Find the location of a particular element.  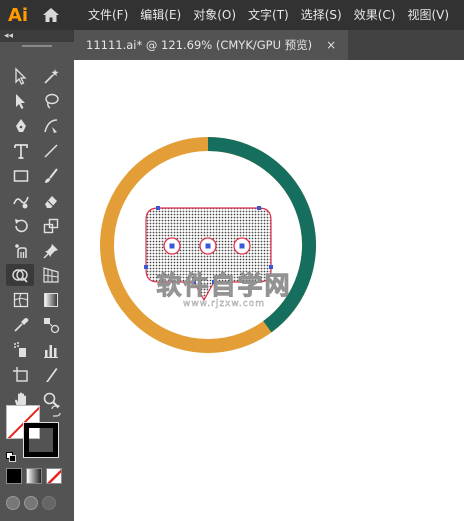

curvature-tool-icon is located at coordinates (51, 126).